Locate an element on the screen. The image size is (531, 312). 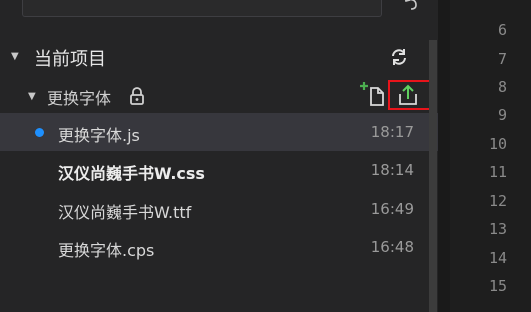
file-row-4: 更换字体.cps 16:48 is located at coordinates (219, 247).